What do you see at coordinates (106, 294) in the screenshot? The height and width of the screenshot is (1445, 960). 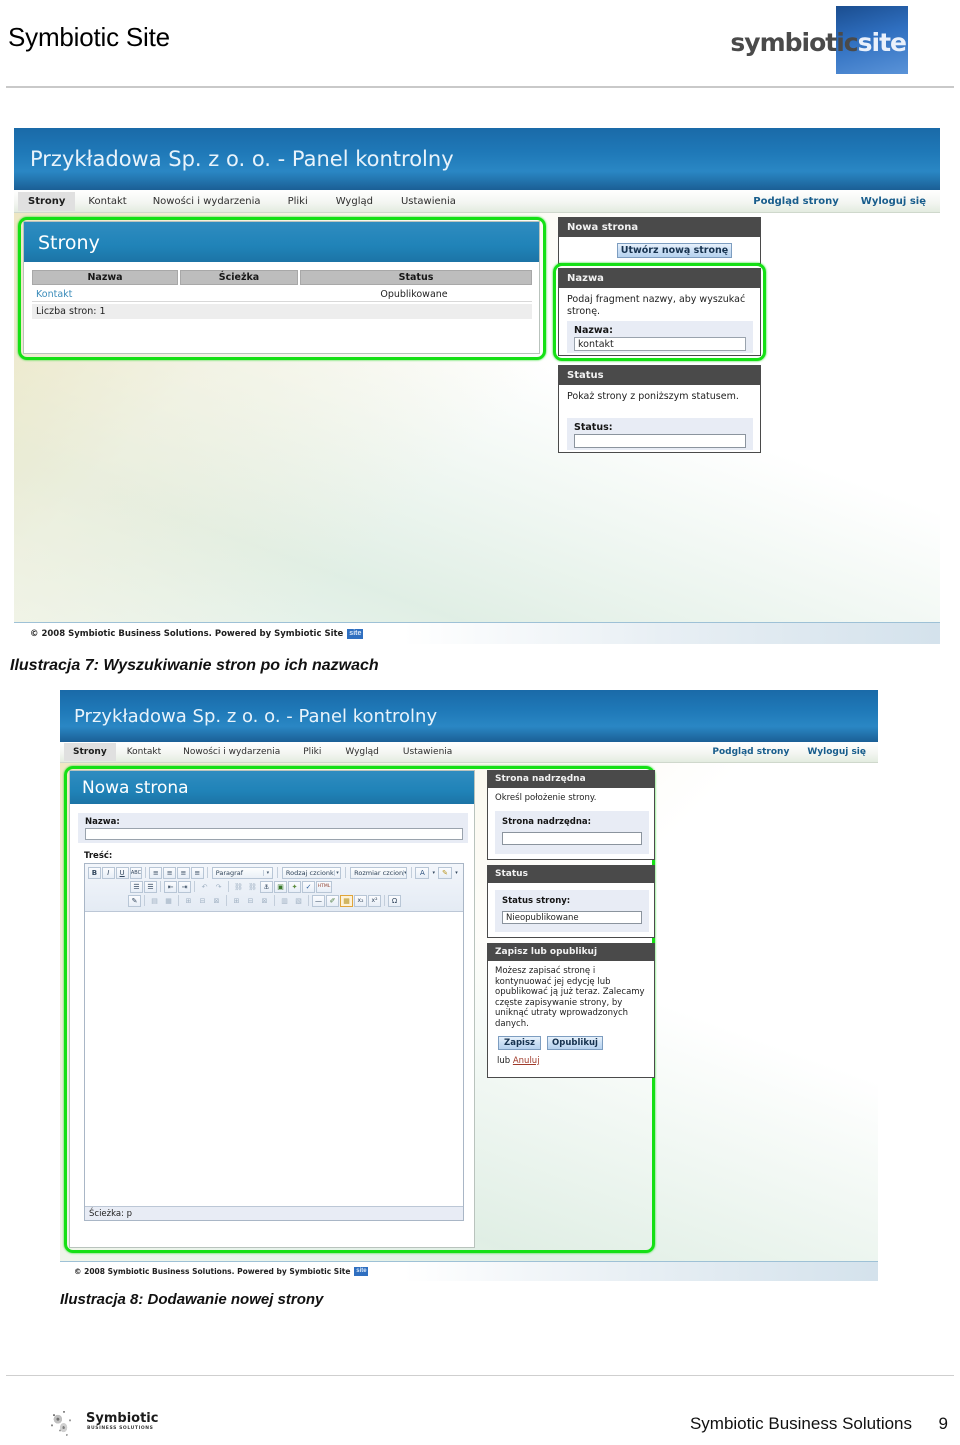 I see `fig1-cell-nazwa: Kontakt` at bounding box center [106, 294].